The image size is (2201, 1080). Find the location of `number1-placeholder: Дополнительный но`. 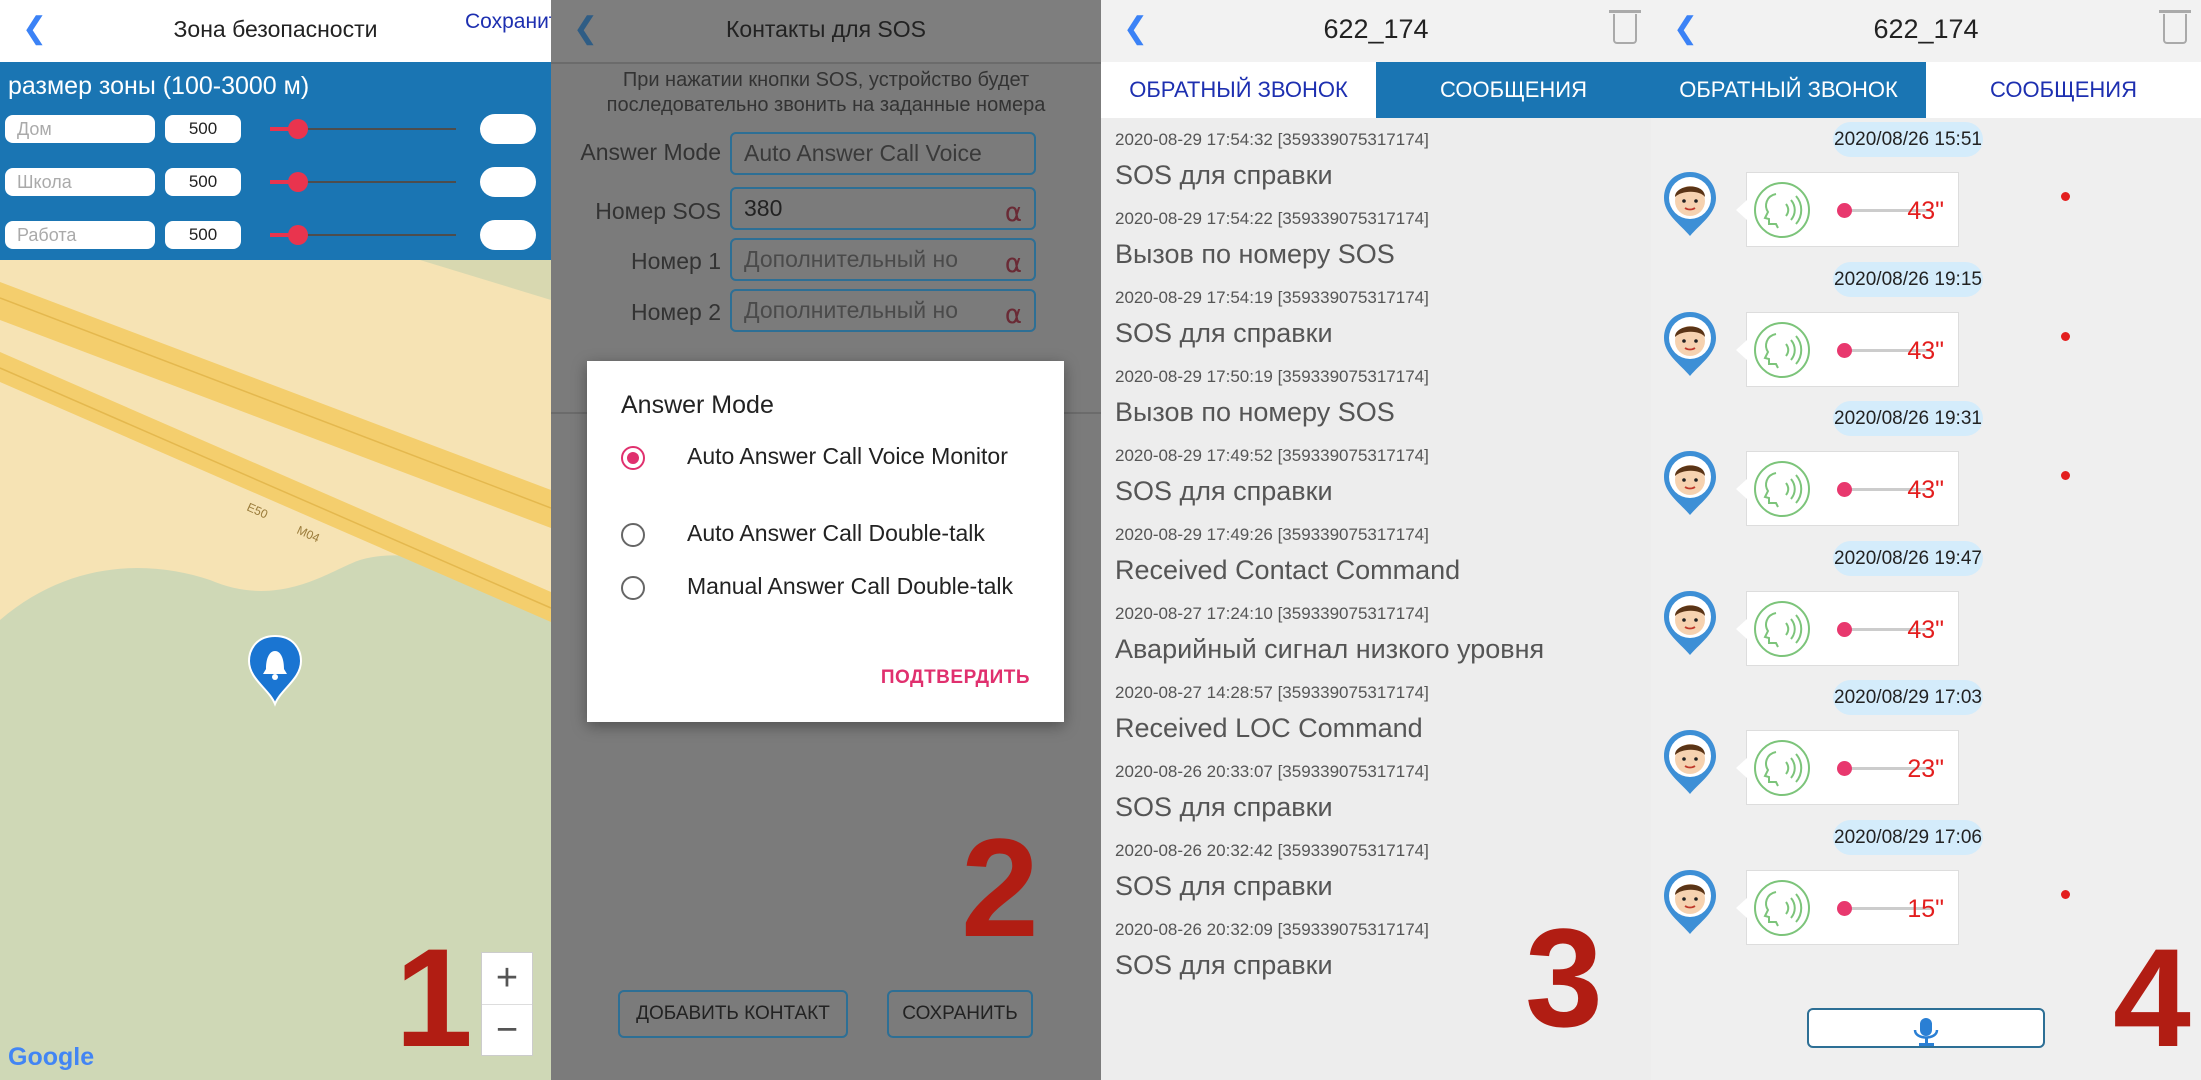

number1-placeholder: Дополнительный но is located at coordinates (851, 259).